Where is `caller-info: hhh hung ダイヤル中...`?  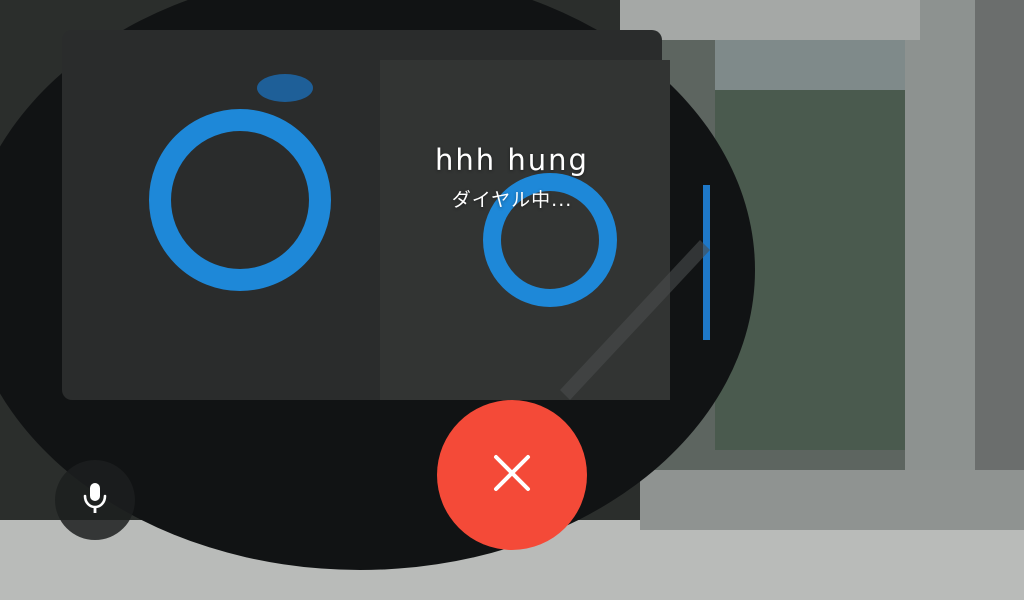 caller-info: hhh hung ダイヤル中... is located at coordinates (512, 177).